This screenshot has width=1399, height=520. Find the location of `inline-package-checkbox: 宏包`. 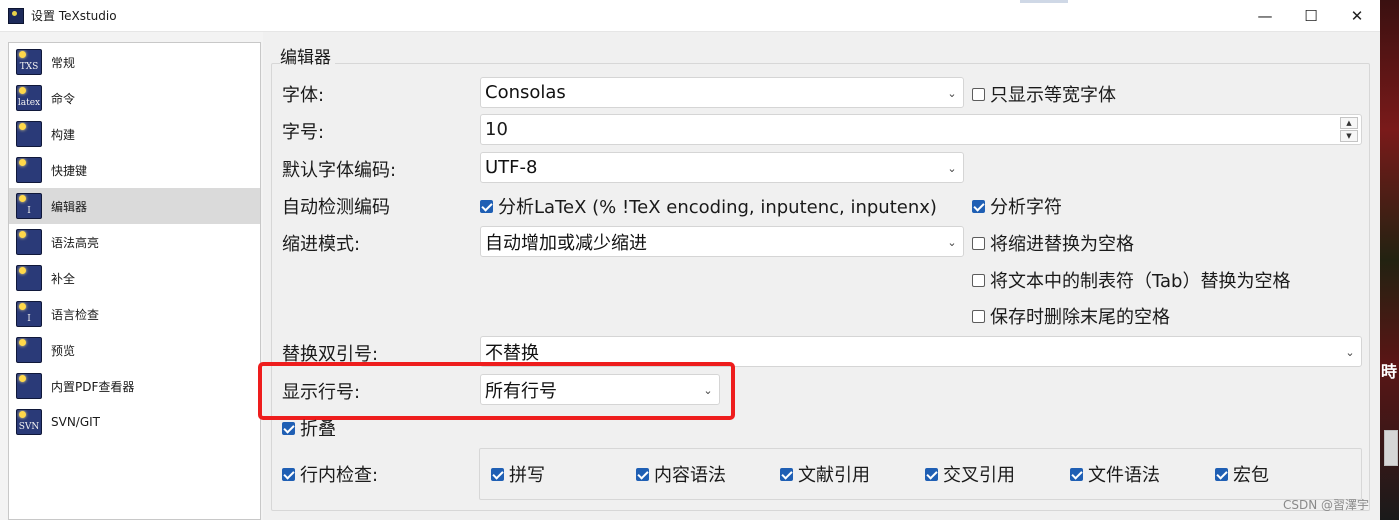

inline-package-checkbox: 宏包 is located at coordinates (1242, 474).